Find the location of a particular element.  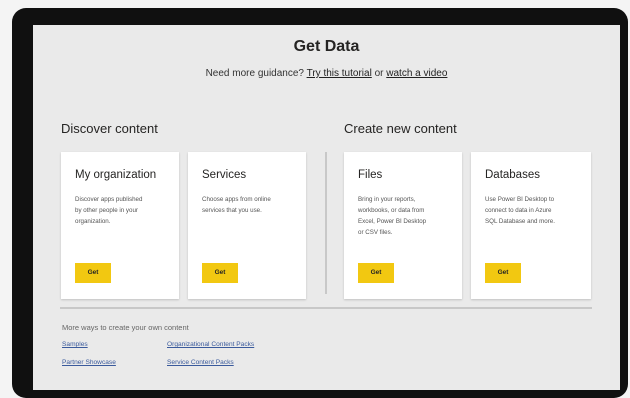

card-description-line: workbooks, or data from is located at coordinates (391, 210).